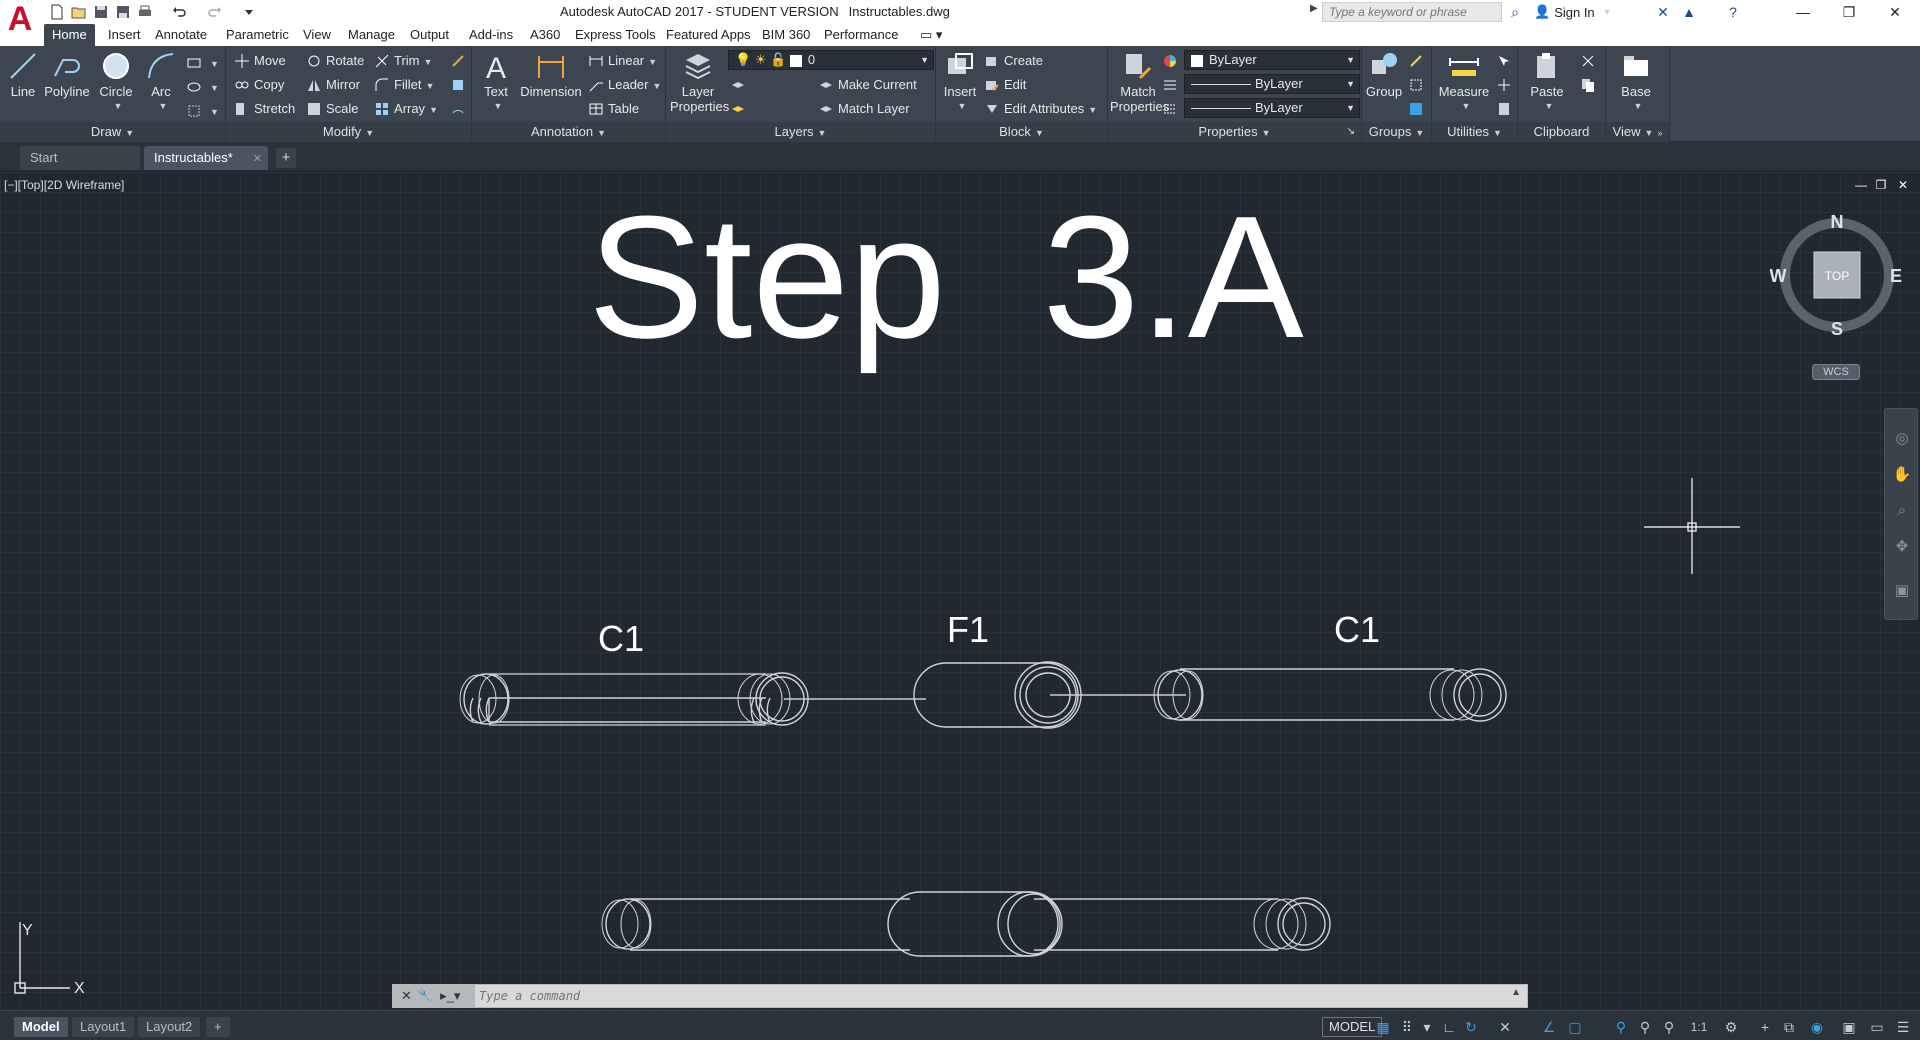 The width and height of the screenshot is (1920, 1040). Describe the element at coordinates (568, 132) in the screenshot. I see `annotation-panel-title: Annotation ▼` at that location.